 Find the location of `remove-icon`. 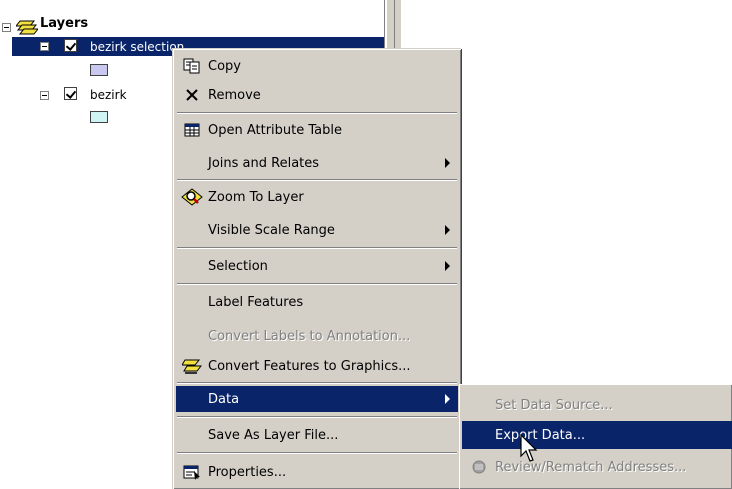

remove-icon is located at coordinates (192, 95).